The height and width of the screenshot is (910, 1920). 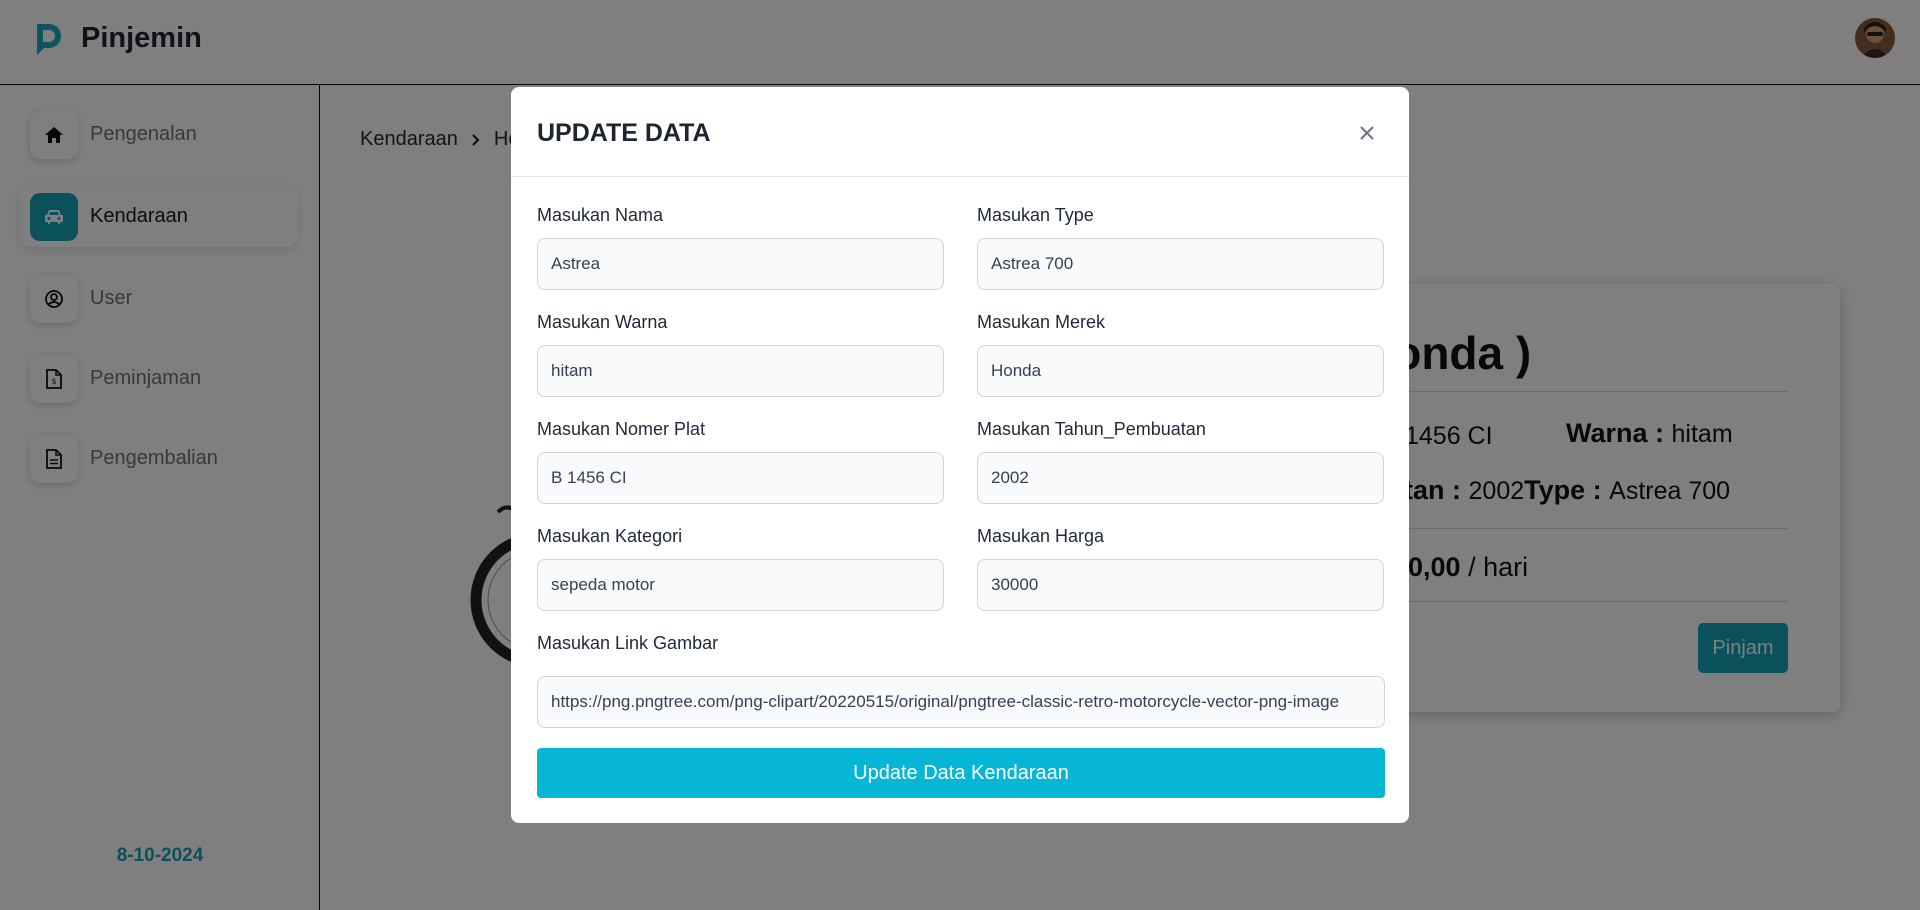 I want to click on harga-input, so click(x=1180, y=585).